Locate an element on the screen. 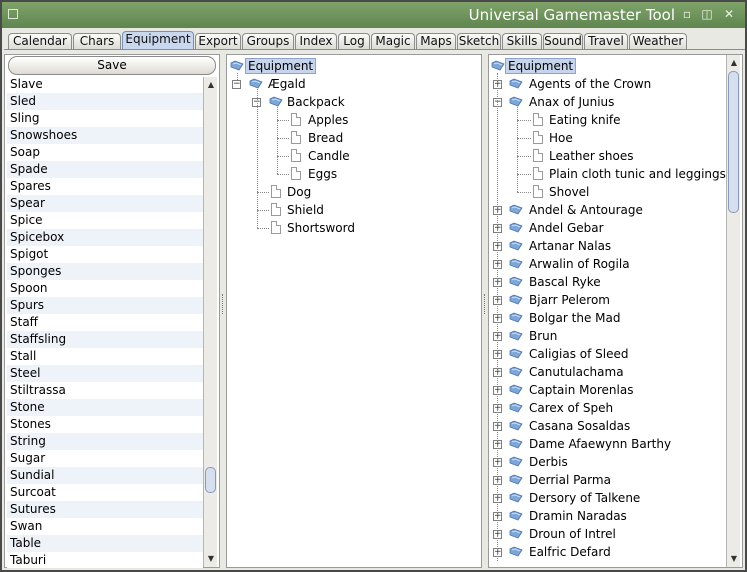  tab-equipment: Equipment is located at coordinates (158, 40).